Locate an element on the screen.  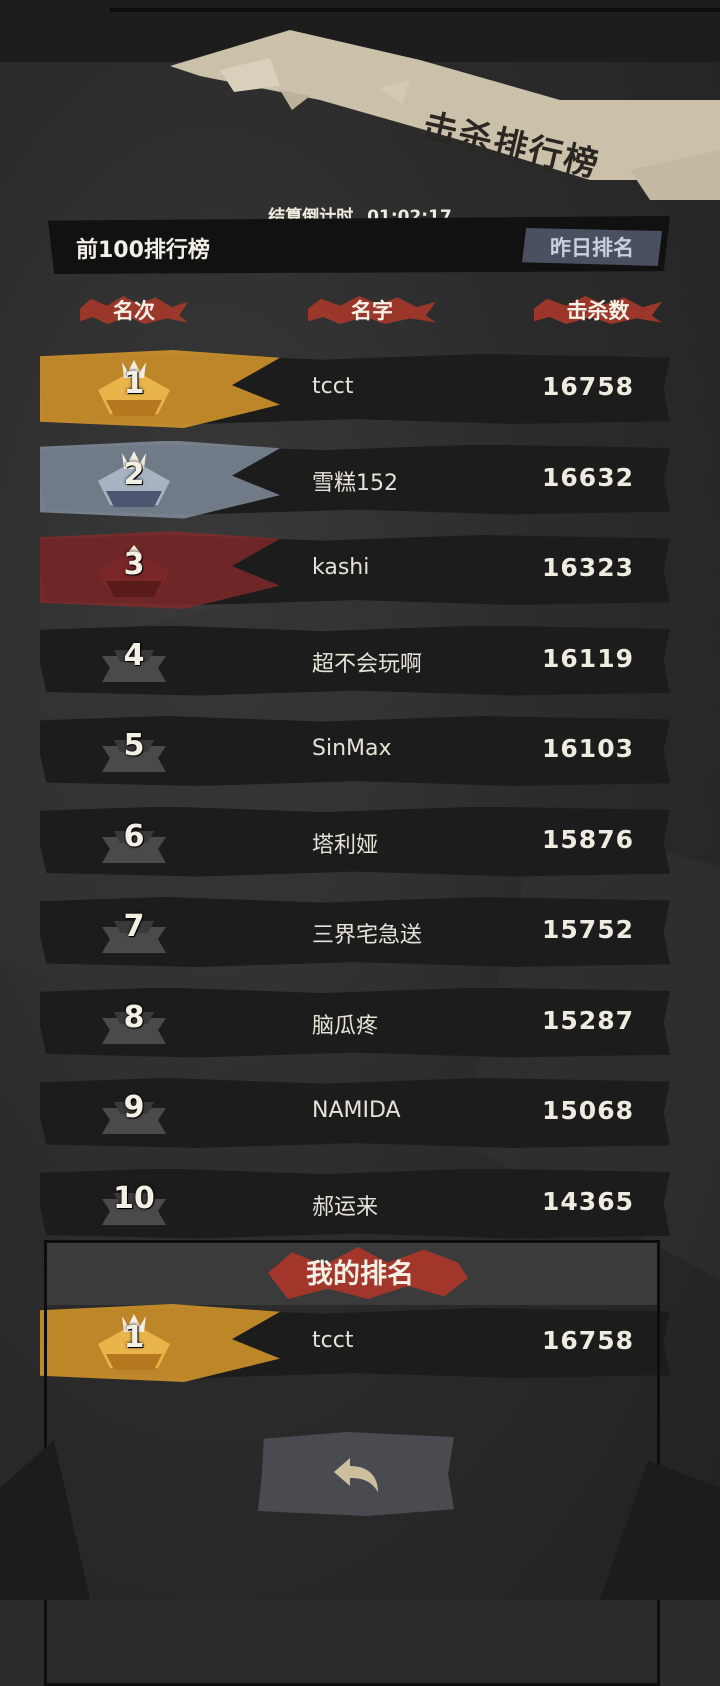
kill-count: 15068 is located at coordinates (588, 1110).